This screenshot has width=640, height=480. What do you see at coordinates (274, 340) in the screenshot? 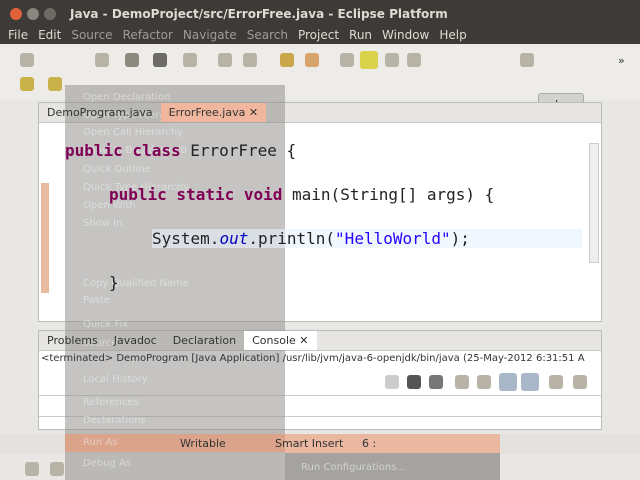
I see `tab-label: Console` at bounding box center [274, 340].